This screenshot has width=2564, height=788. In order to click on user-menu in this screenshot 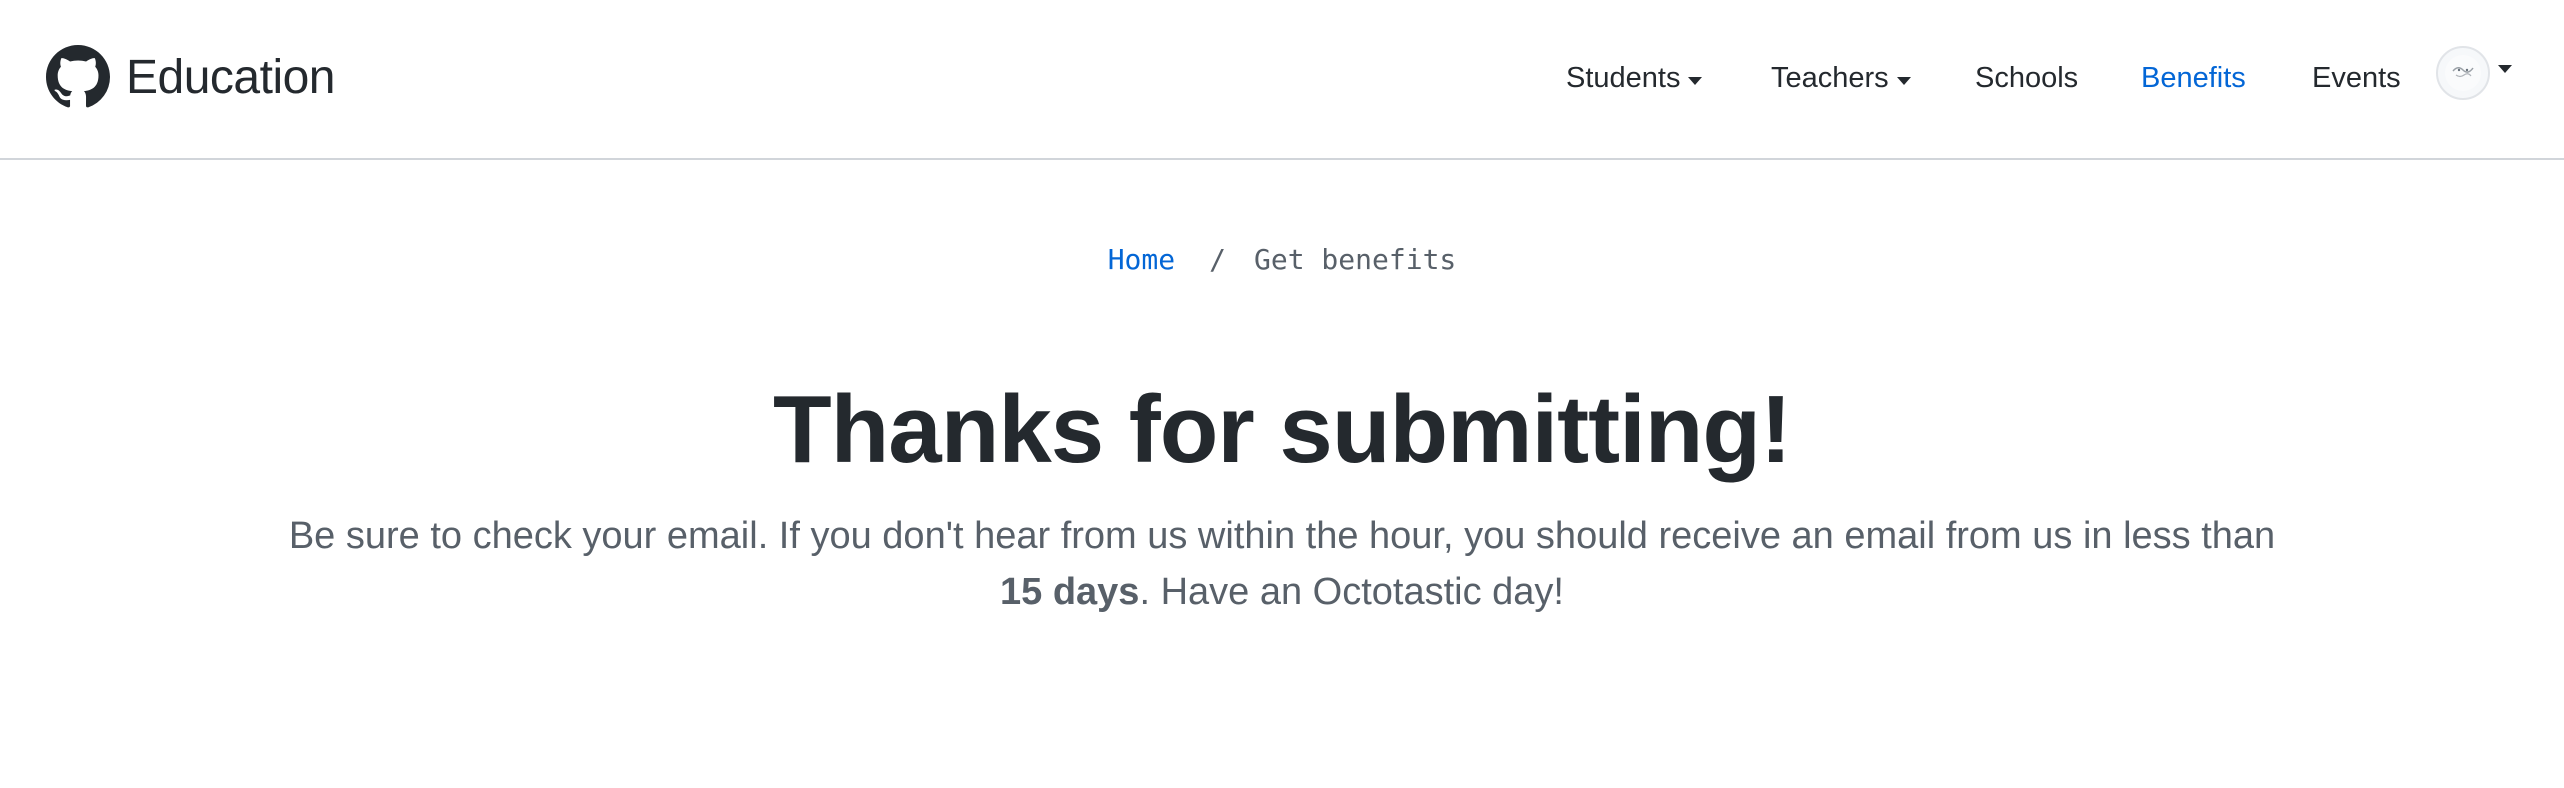, I will do `click(2474, 73)`.